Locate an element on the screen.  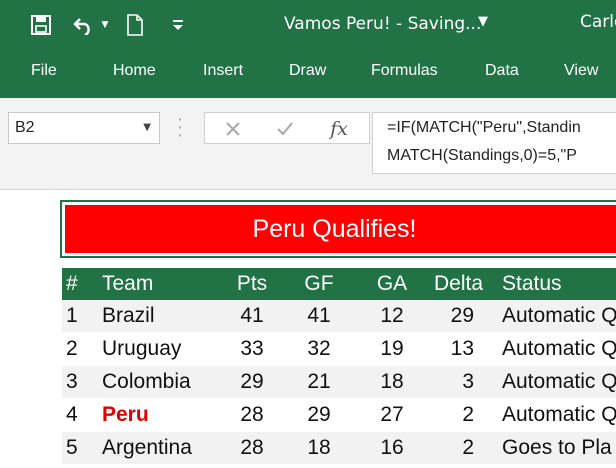
cell-delta: 13 is located at coordinates (448, 349).